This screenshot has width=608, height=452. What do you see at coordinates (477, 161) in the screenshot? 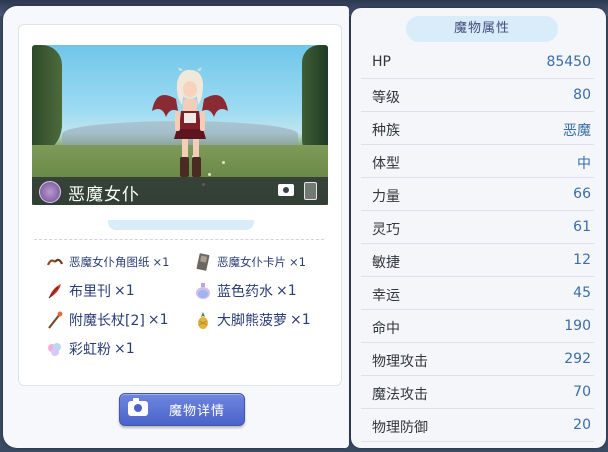
I see `stat-row: 体型 中` at bounding box center [477, 161].